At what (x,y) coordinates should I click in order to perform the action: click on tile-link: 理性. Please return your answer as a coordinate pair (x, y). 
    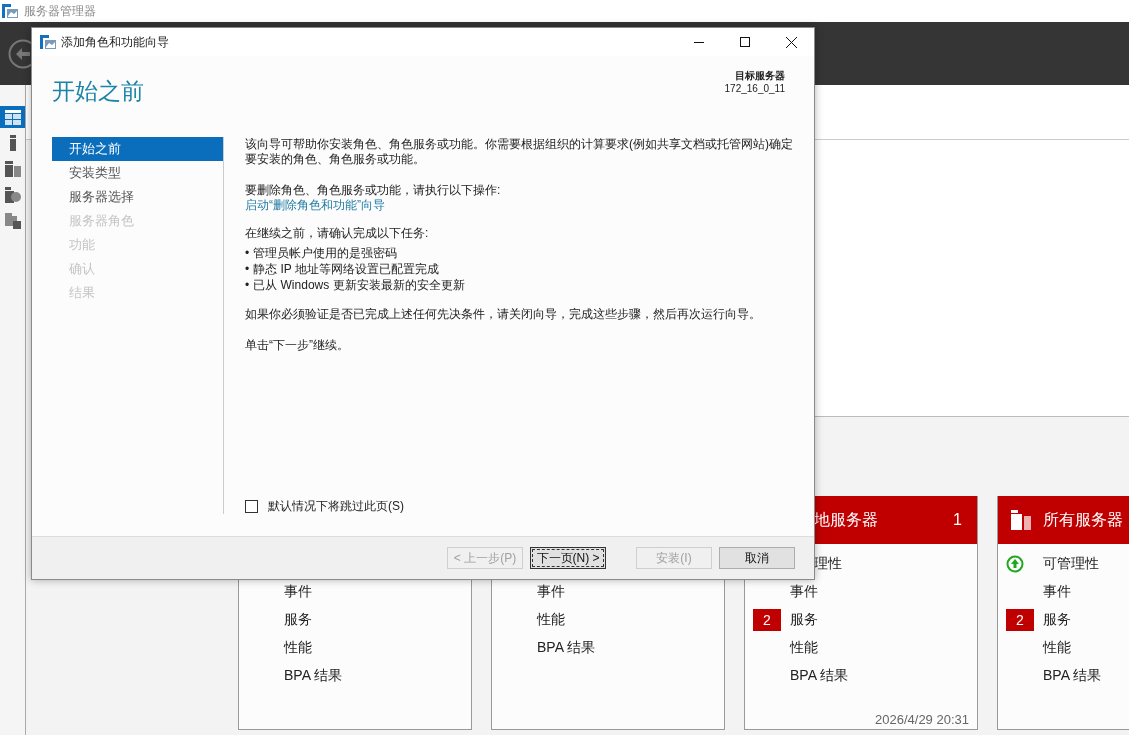
    Looking at the image, I should click on (828, 564).